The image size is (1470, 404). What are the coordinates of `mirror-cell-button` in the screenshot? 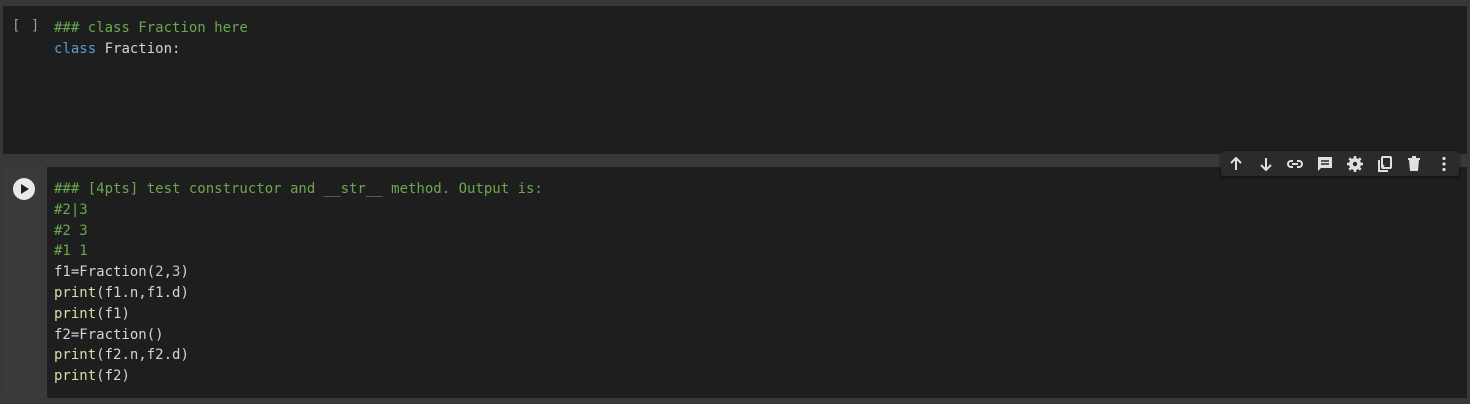 It's located at (1385, 164).